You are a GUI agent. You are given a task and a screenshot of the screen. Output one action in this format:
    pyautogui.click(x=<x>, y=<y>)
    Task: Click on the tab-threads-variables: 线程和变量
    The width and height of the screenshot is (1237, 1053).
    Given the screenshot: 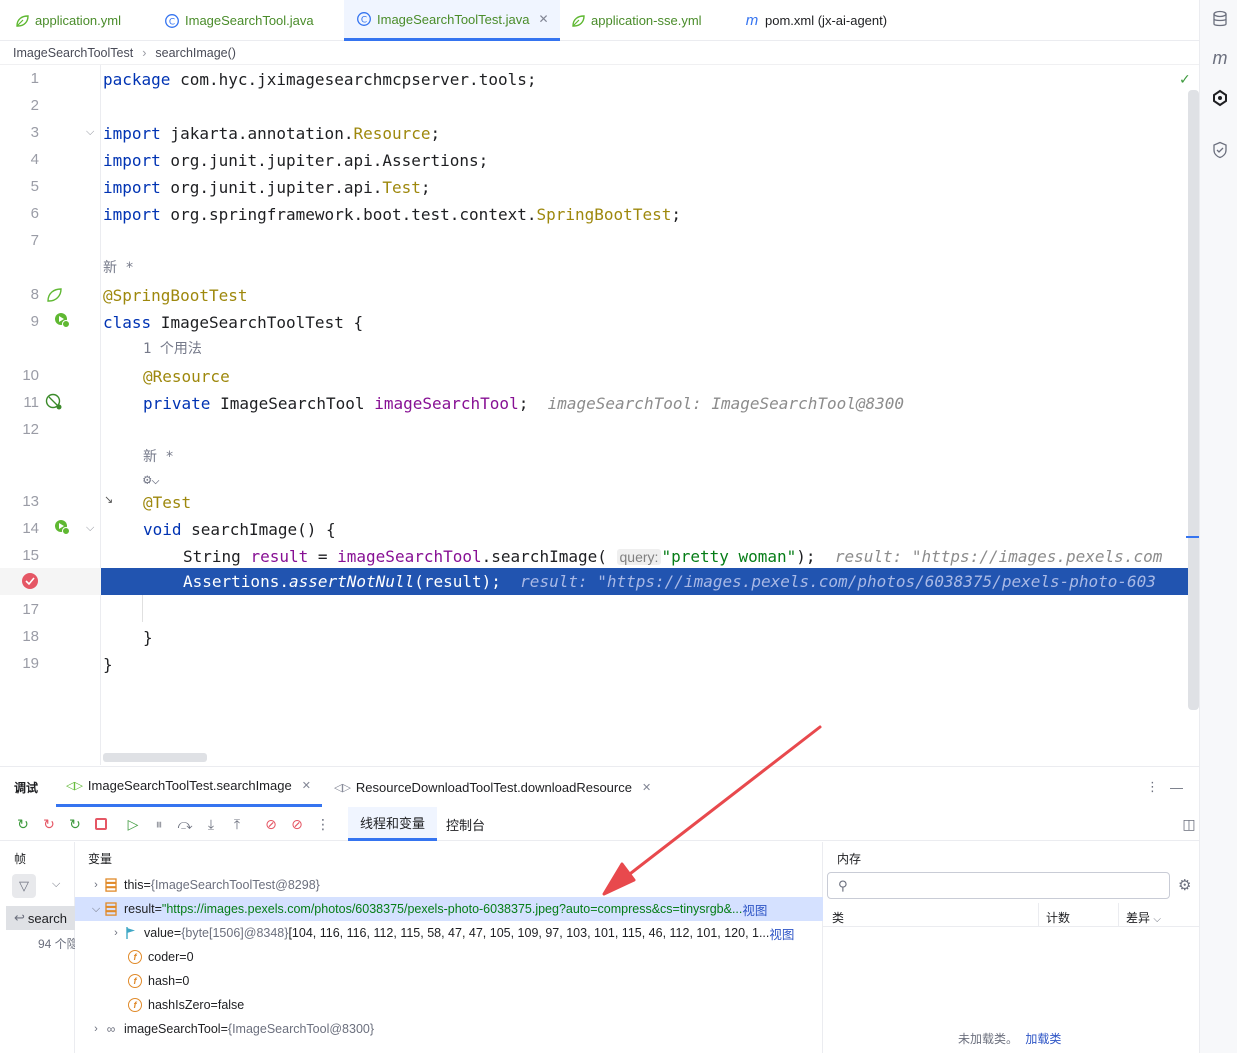 What is the action you would take?
    pyautogui.click(x=393, y=824)
    